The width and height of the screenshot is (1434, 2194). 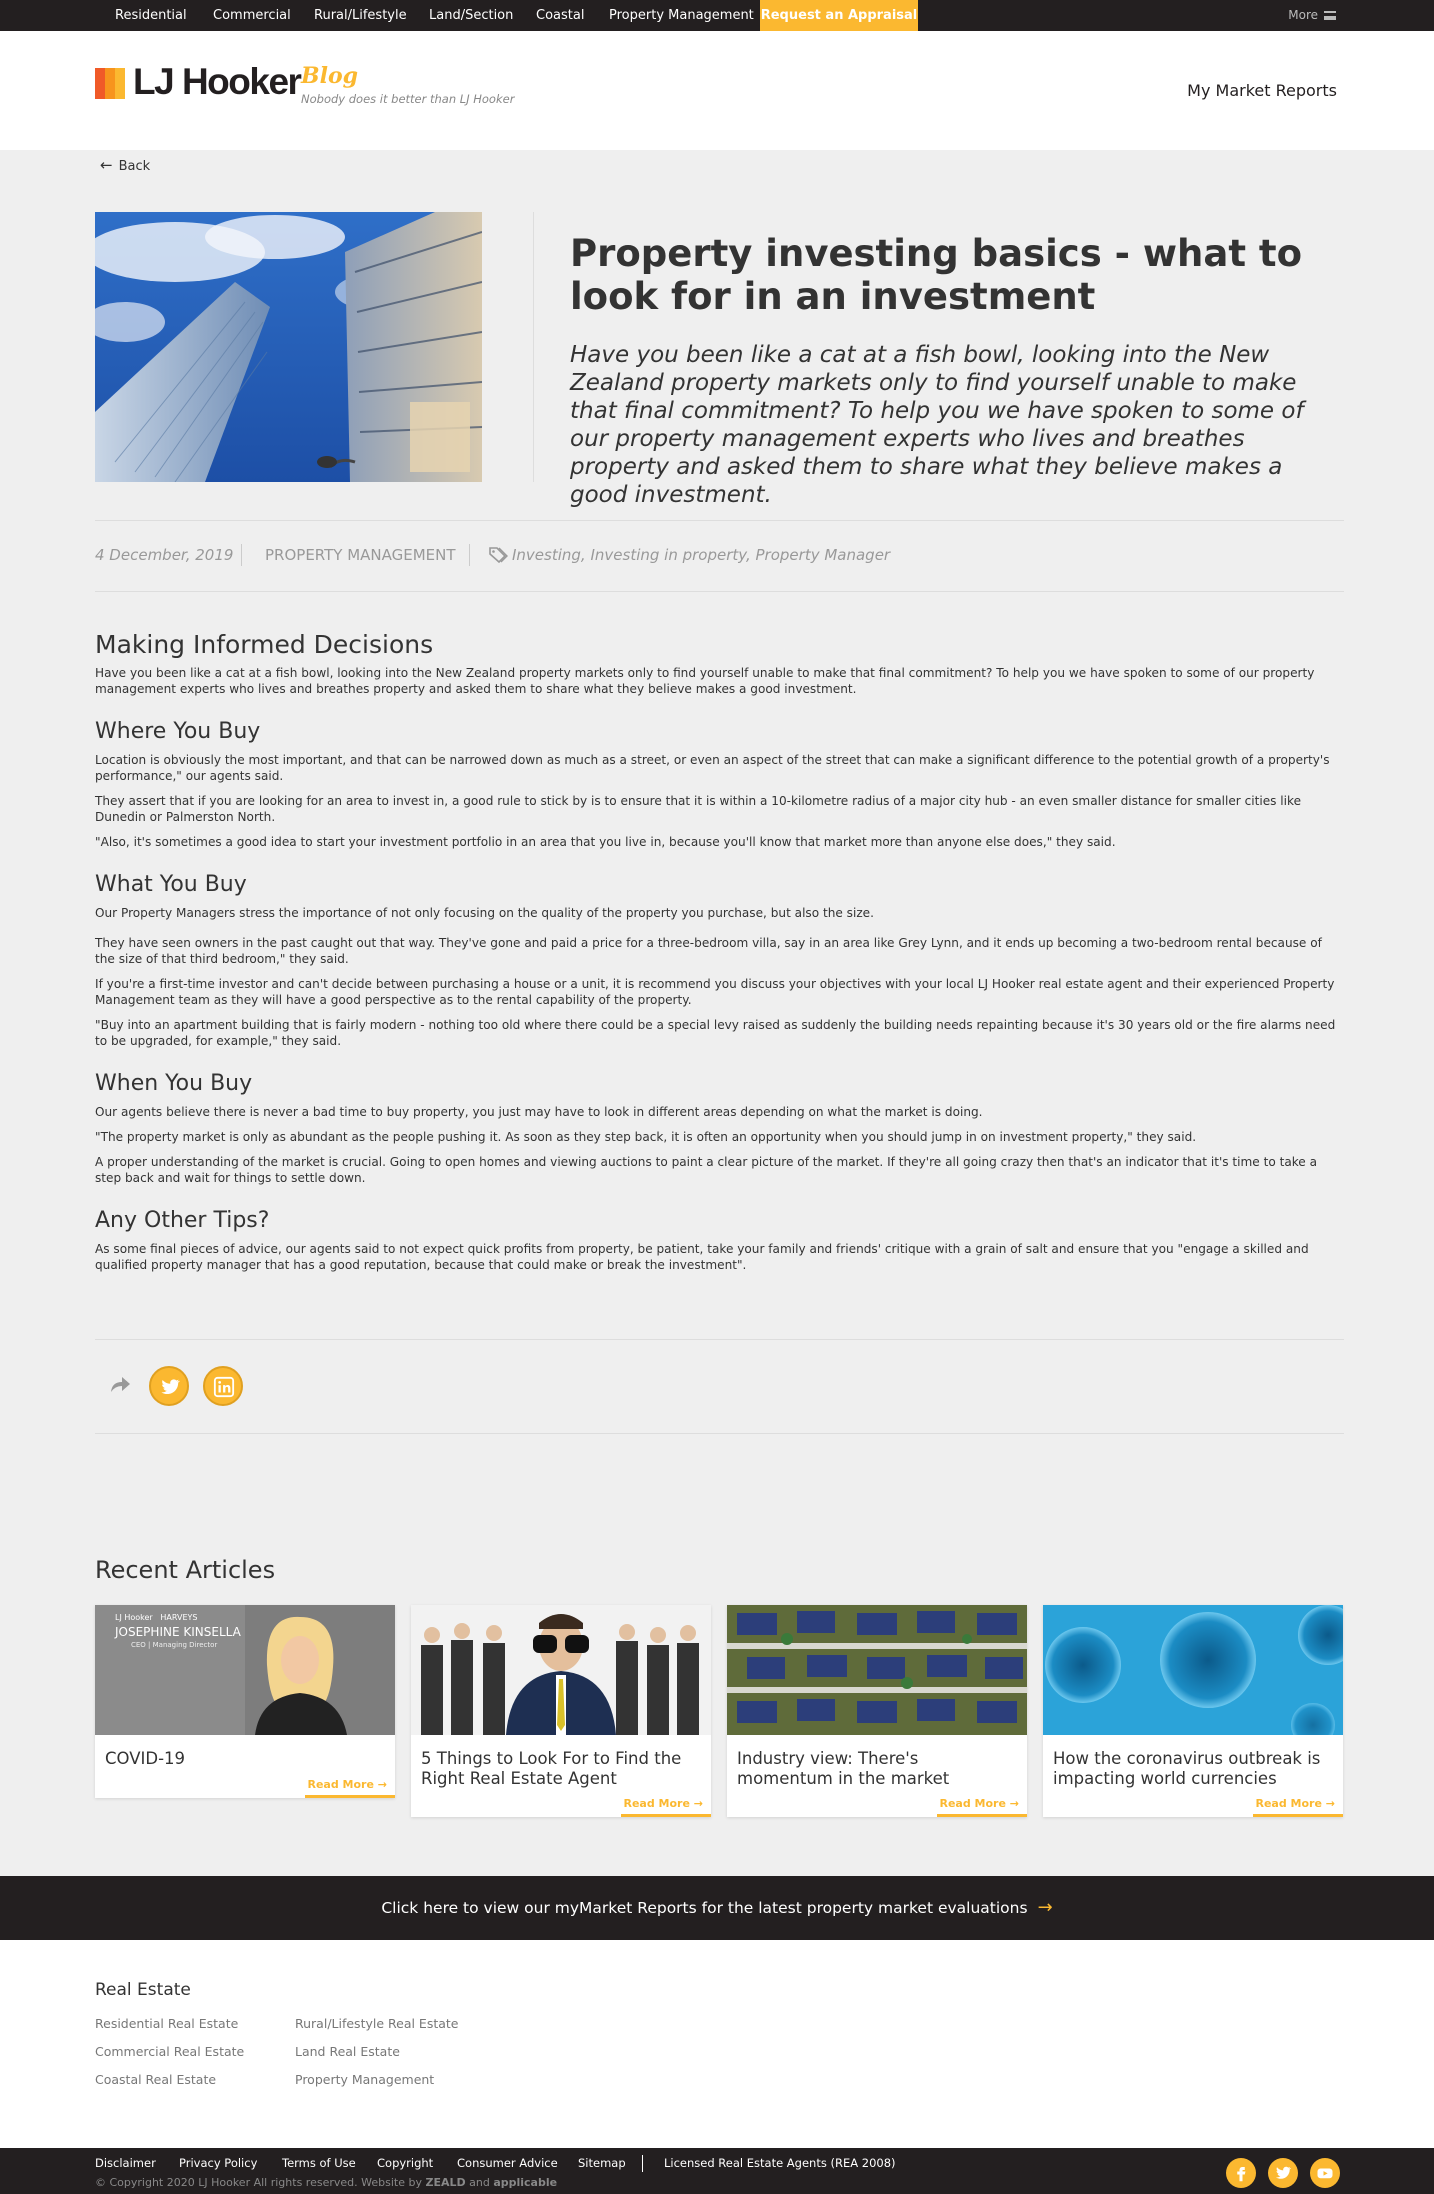 I want to click on footer-link-commercial: Commercial Real Estate, so click(x=169, y=2051).